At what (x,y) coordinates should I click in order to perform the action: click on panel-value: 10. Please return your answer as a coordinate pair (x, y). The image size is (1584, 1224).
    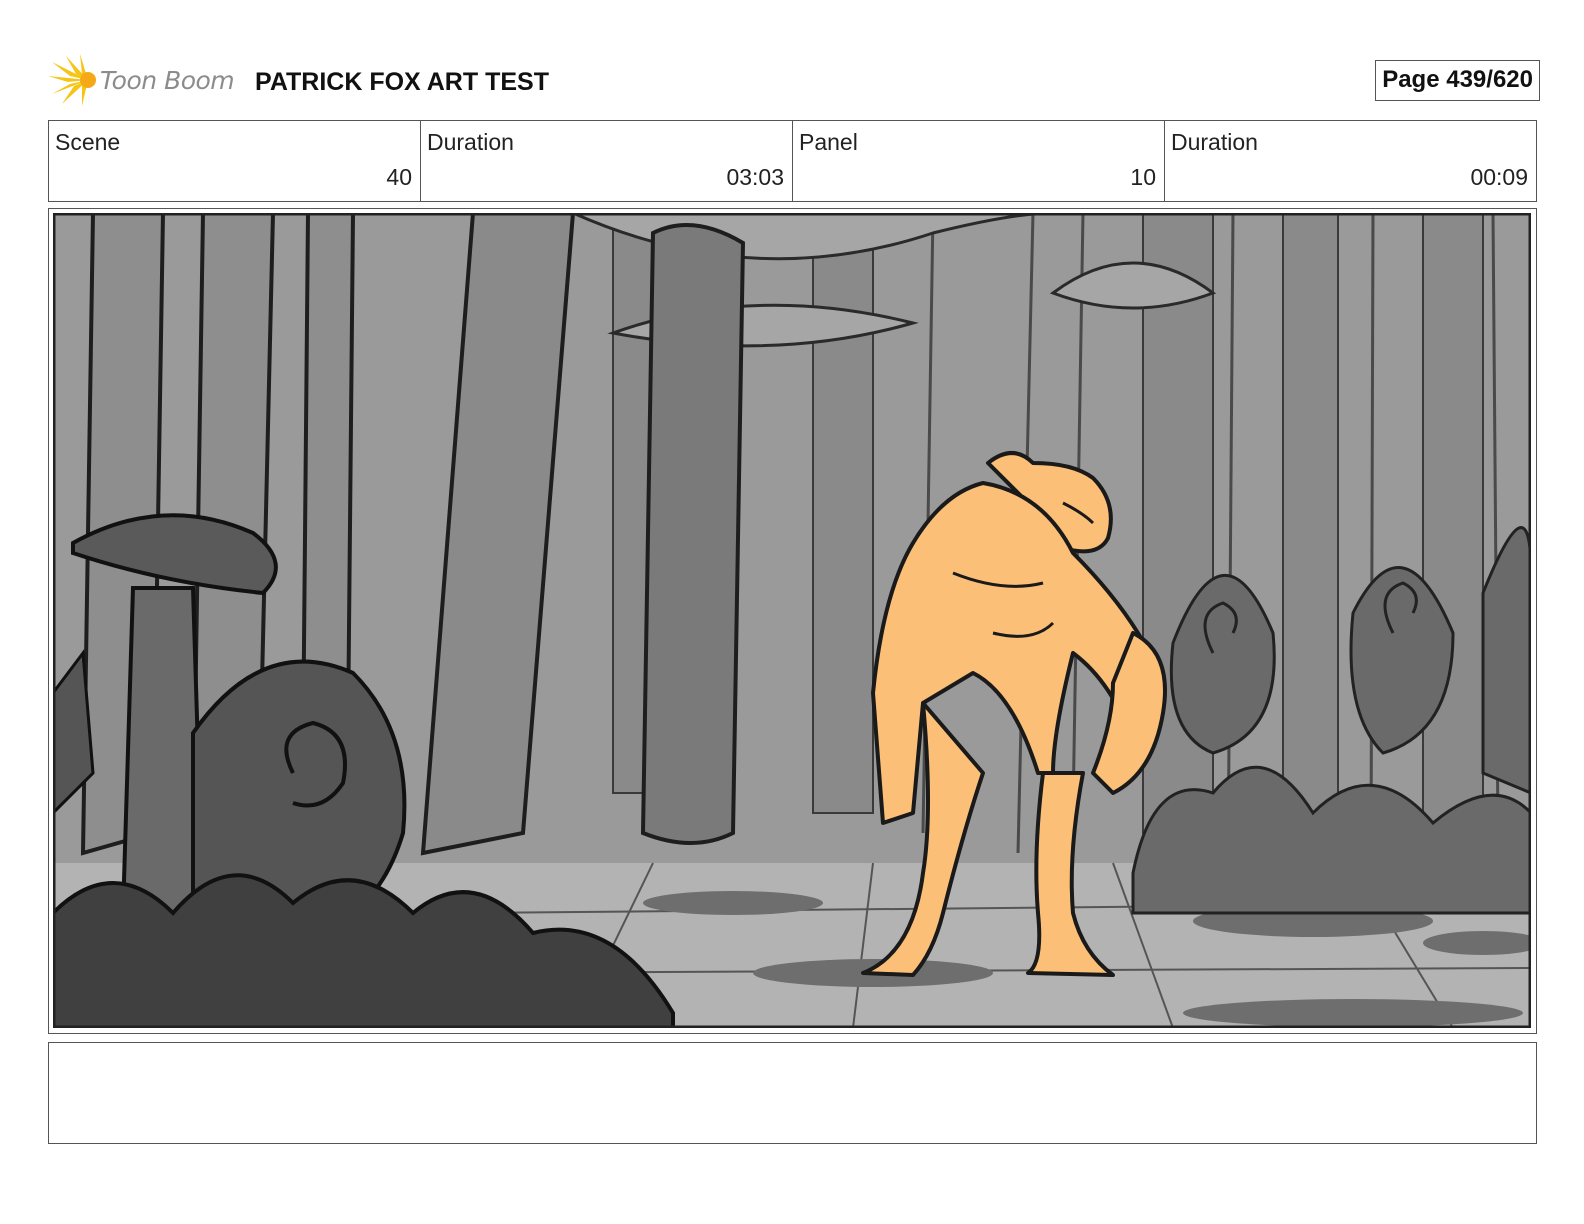
    Looking at the image, I should click on (1143, 177).